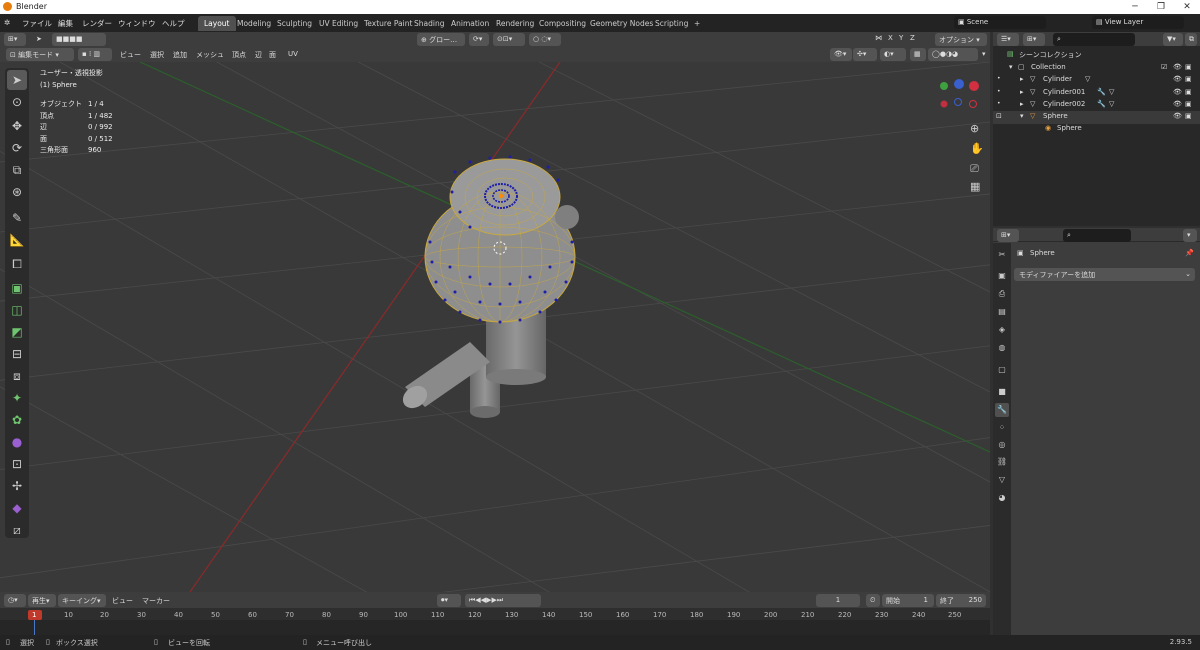 This screenshot has width=1200, height=650. Describe the element at coordinates (1173, 39) in the screenshot. I see `filter-icon: ▼▾` at that location.